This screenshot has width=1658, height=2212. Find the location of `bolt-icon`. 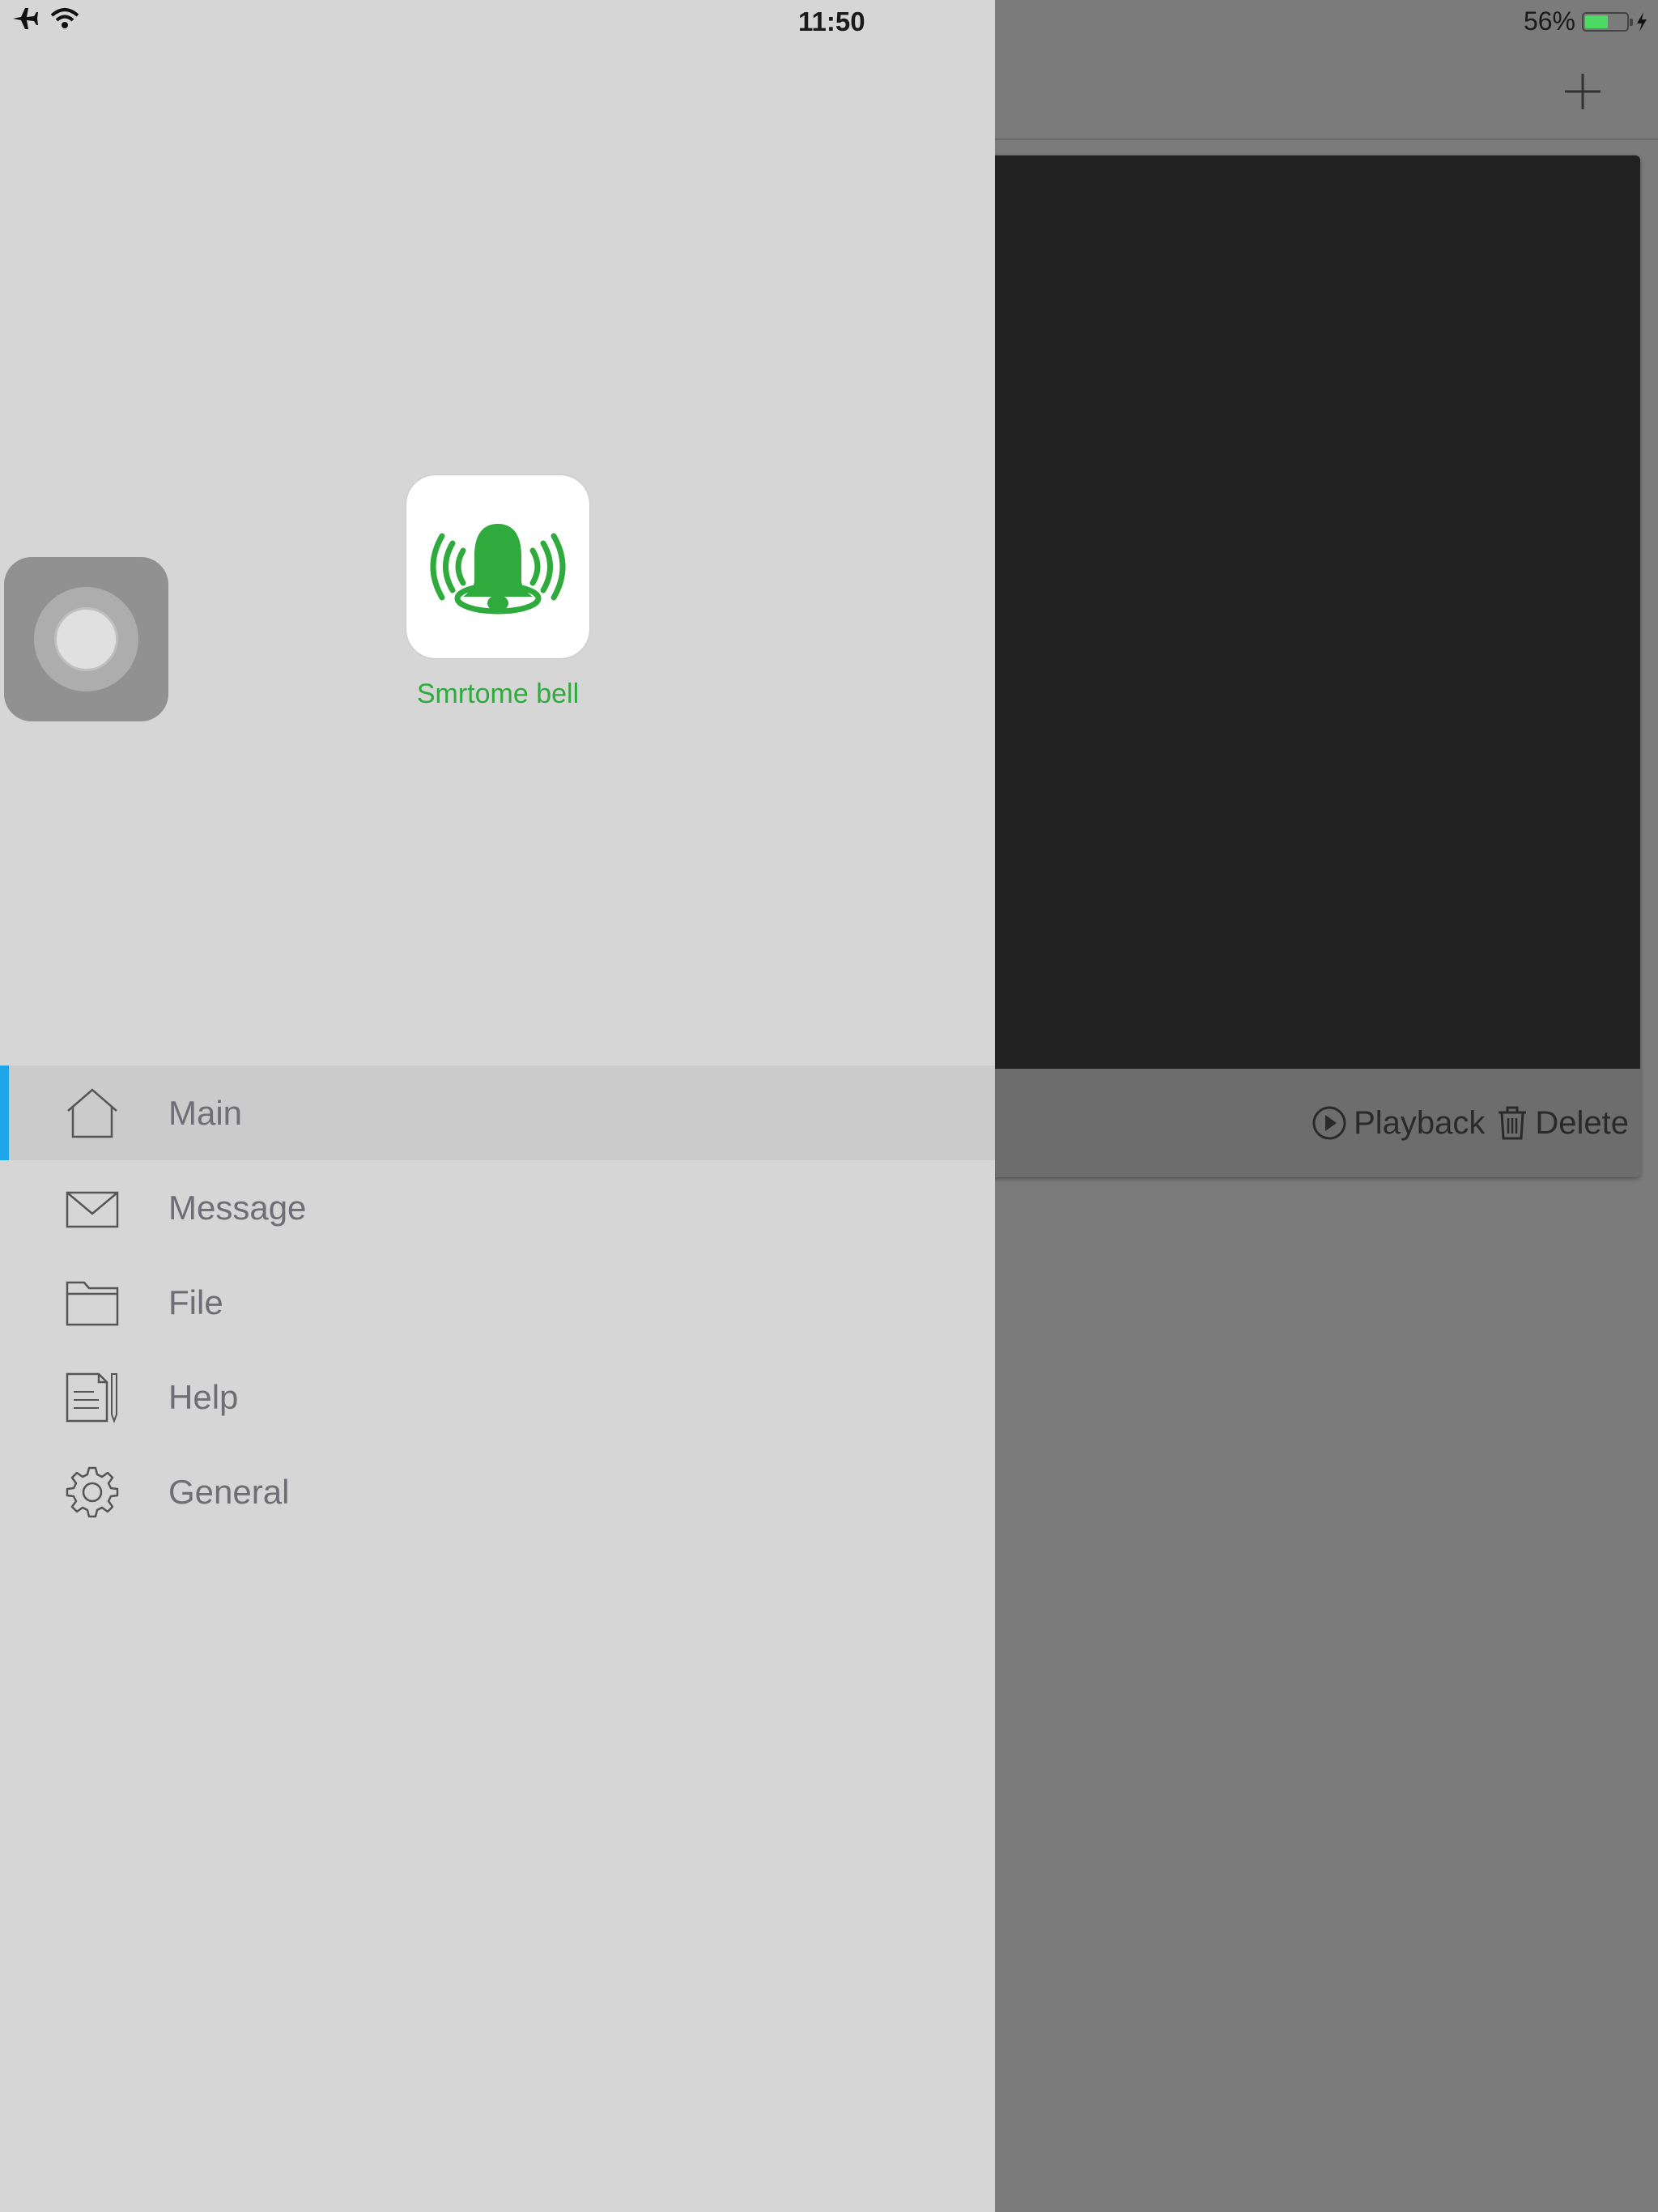

bolt-icon is located at coordinates (1642, 22).